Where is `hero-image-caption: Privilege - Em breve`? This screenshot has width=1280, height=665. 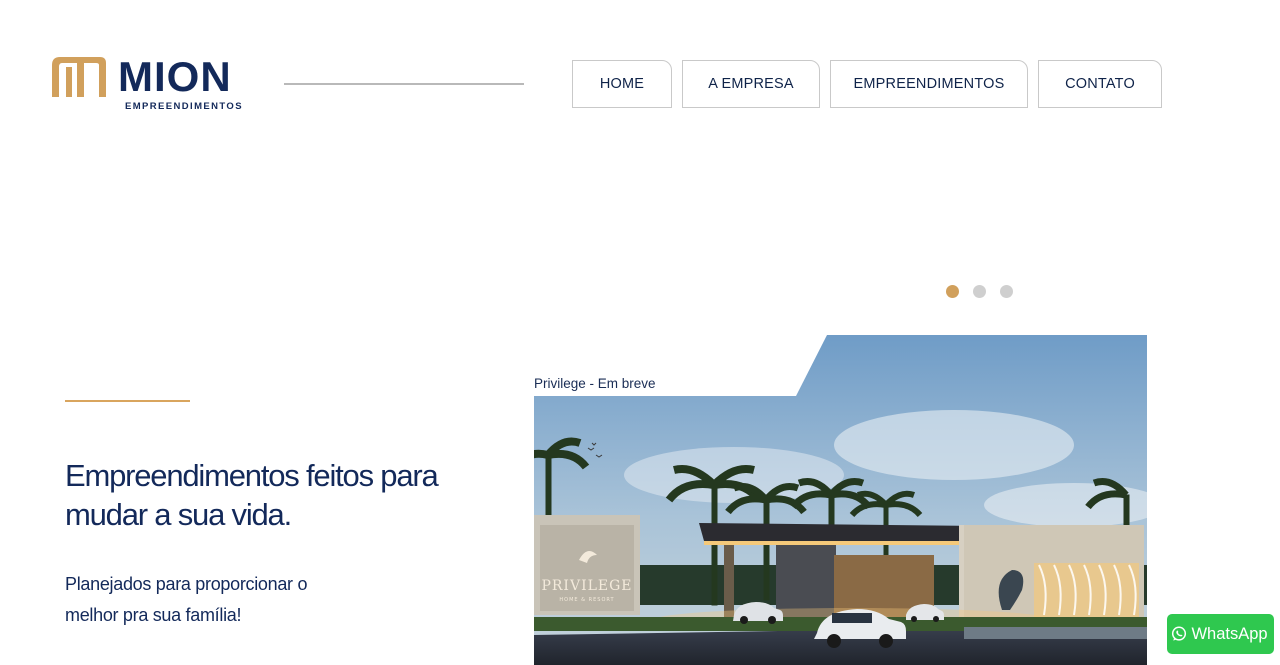
hero-image-caption: Privilege - Em breve is located at coordinates (595, 383).